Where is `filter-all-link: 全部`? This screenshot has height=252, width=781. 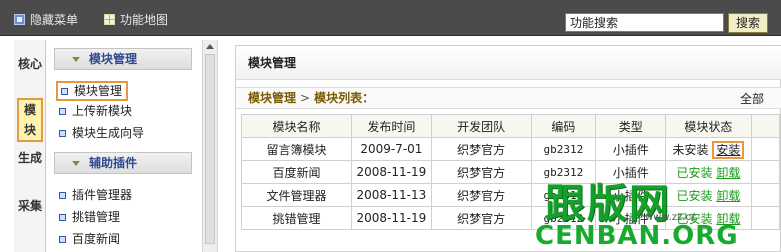
filter-all-link: 全部 is located at coordinates (752, 99).